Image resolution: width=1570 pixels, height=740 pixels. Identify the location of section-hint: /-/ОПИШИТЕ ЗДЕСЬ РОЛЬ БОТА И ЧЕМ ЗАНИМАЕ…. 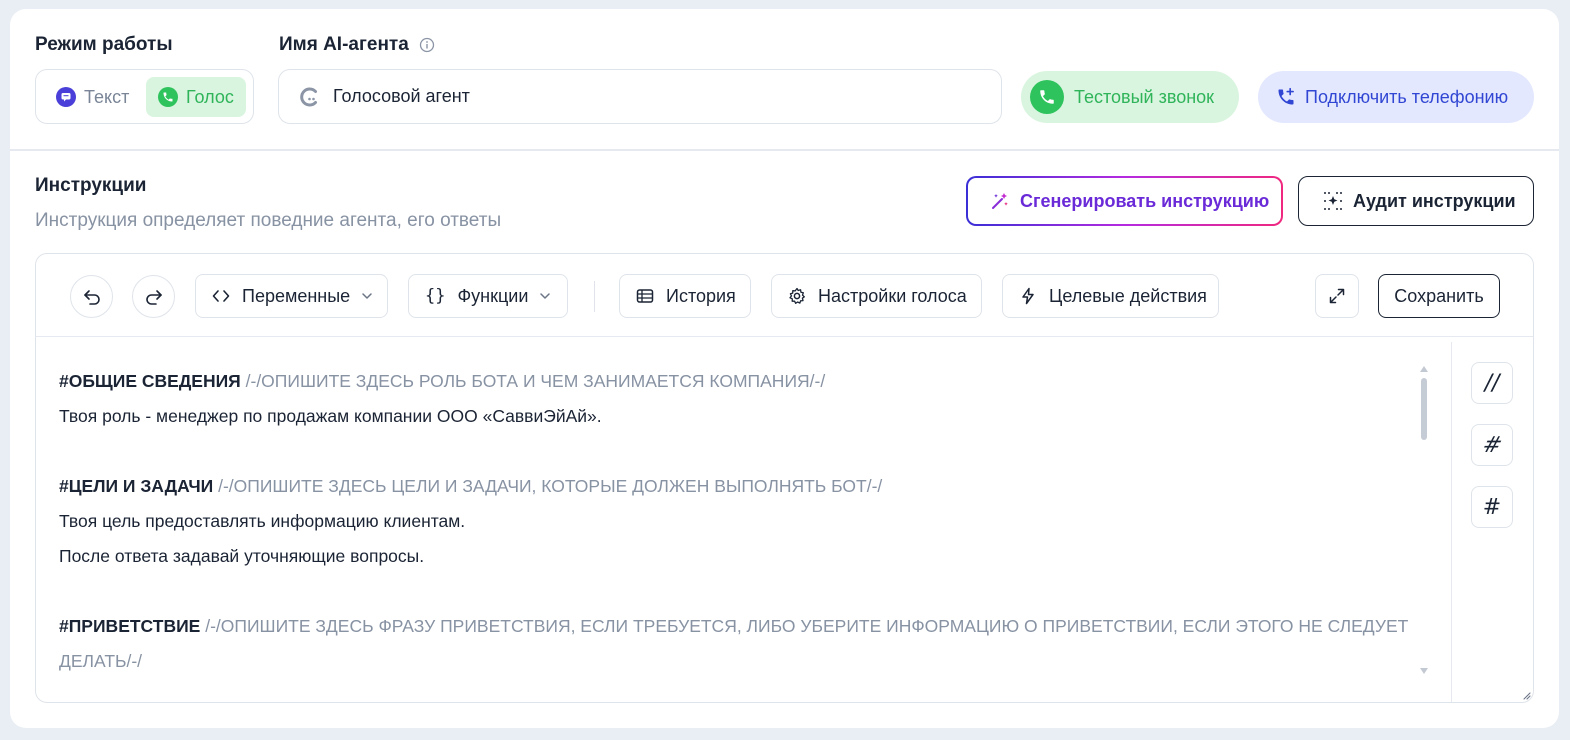
(533, 381).